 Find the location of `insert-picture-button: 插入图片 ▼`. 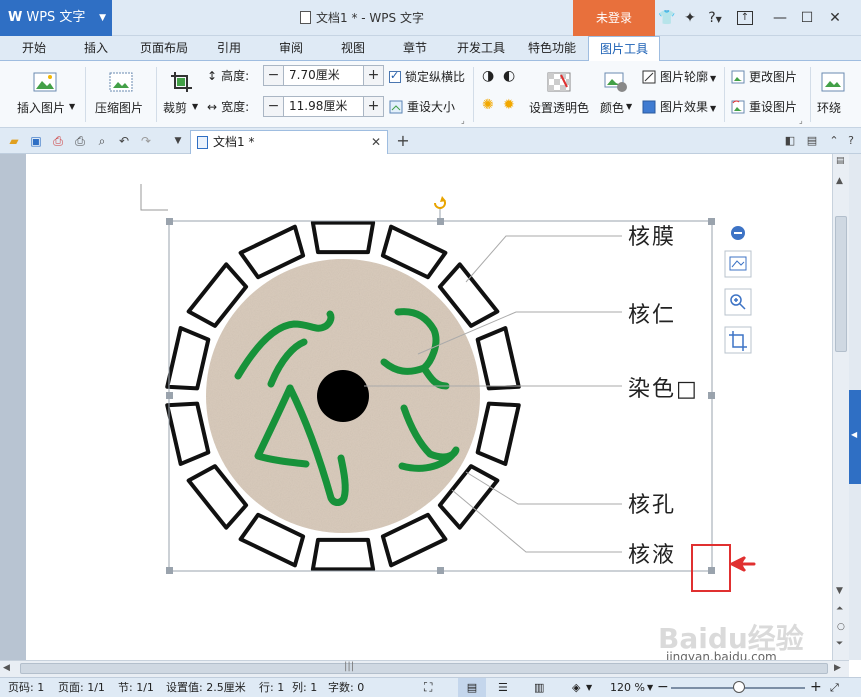

insert-picture-button: 插入图片 ▼ is located at coordinates (45, 93).